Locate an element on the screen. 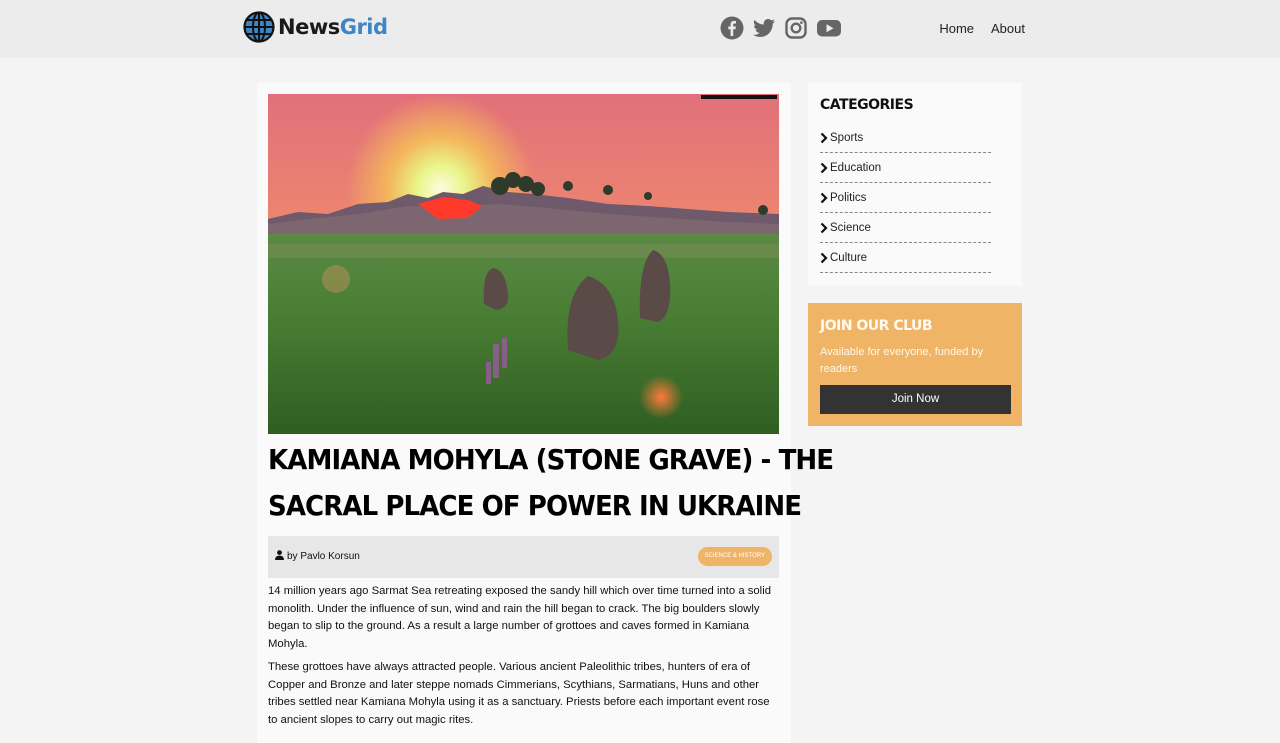 The height and width of the screenshot is (743, 1280). category-label: Education is located at coordinates (856, 167).